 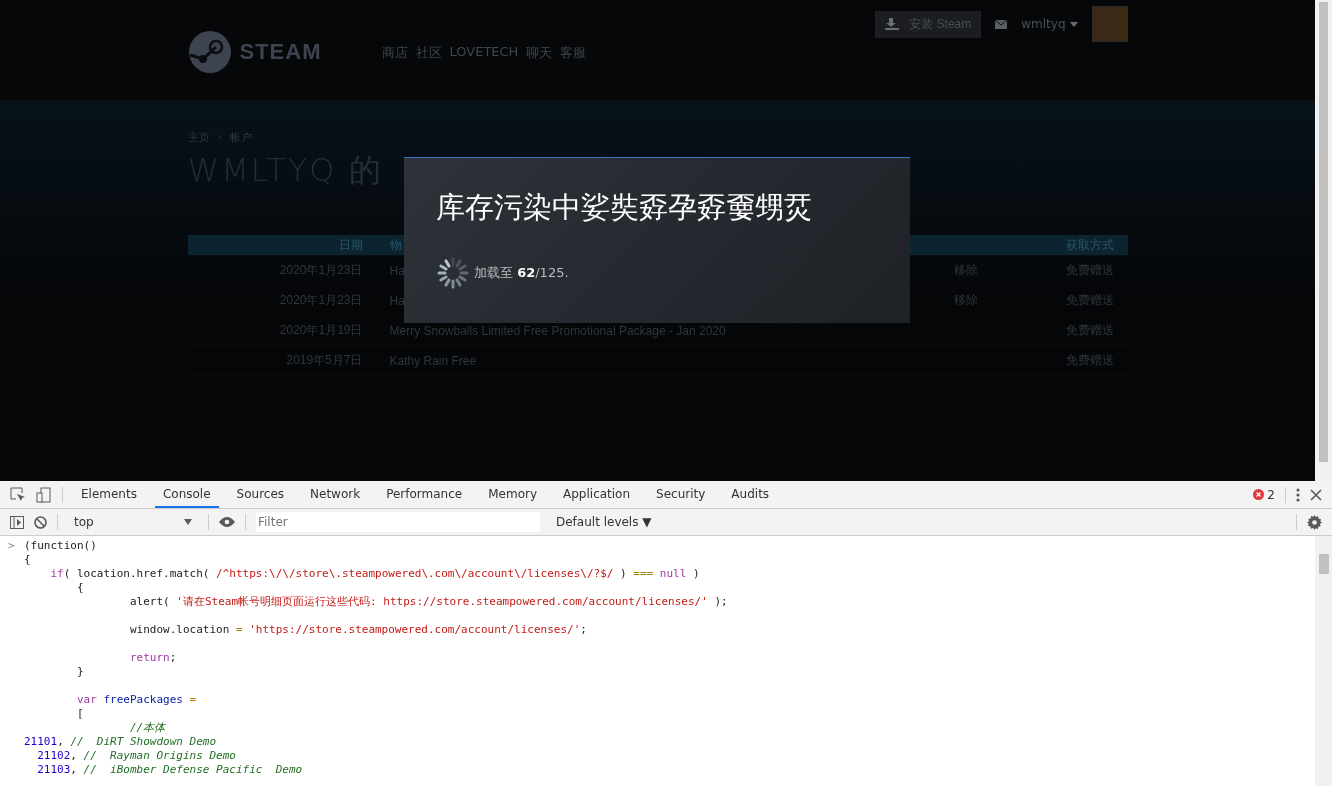 What do you see at coordinates (1073, 24) in the screenshot?
I see `caret-icon` at bounding box center [1073, 24].